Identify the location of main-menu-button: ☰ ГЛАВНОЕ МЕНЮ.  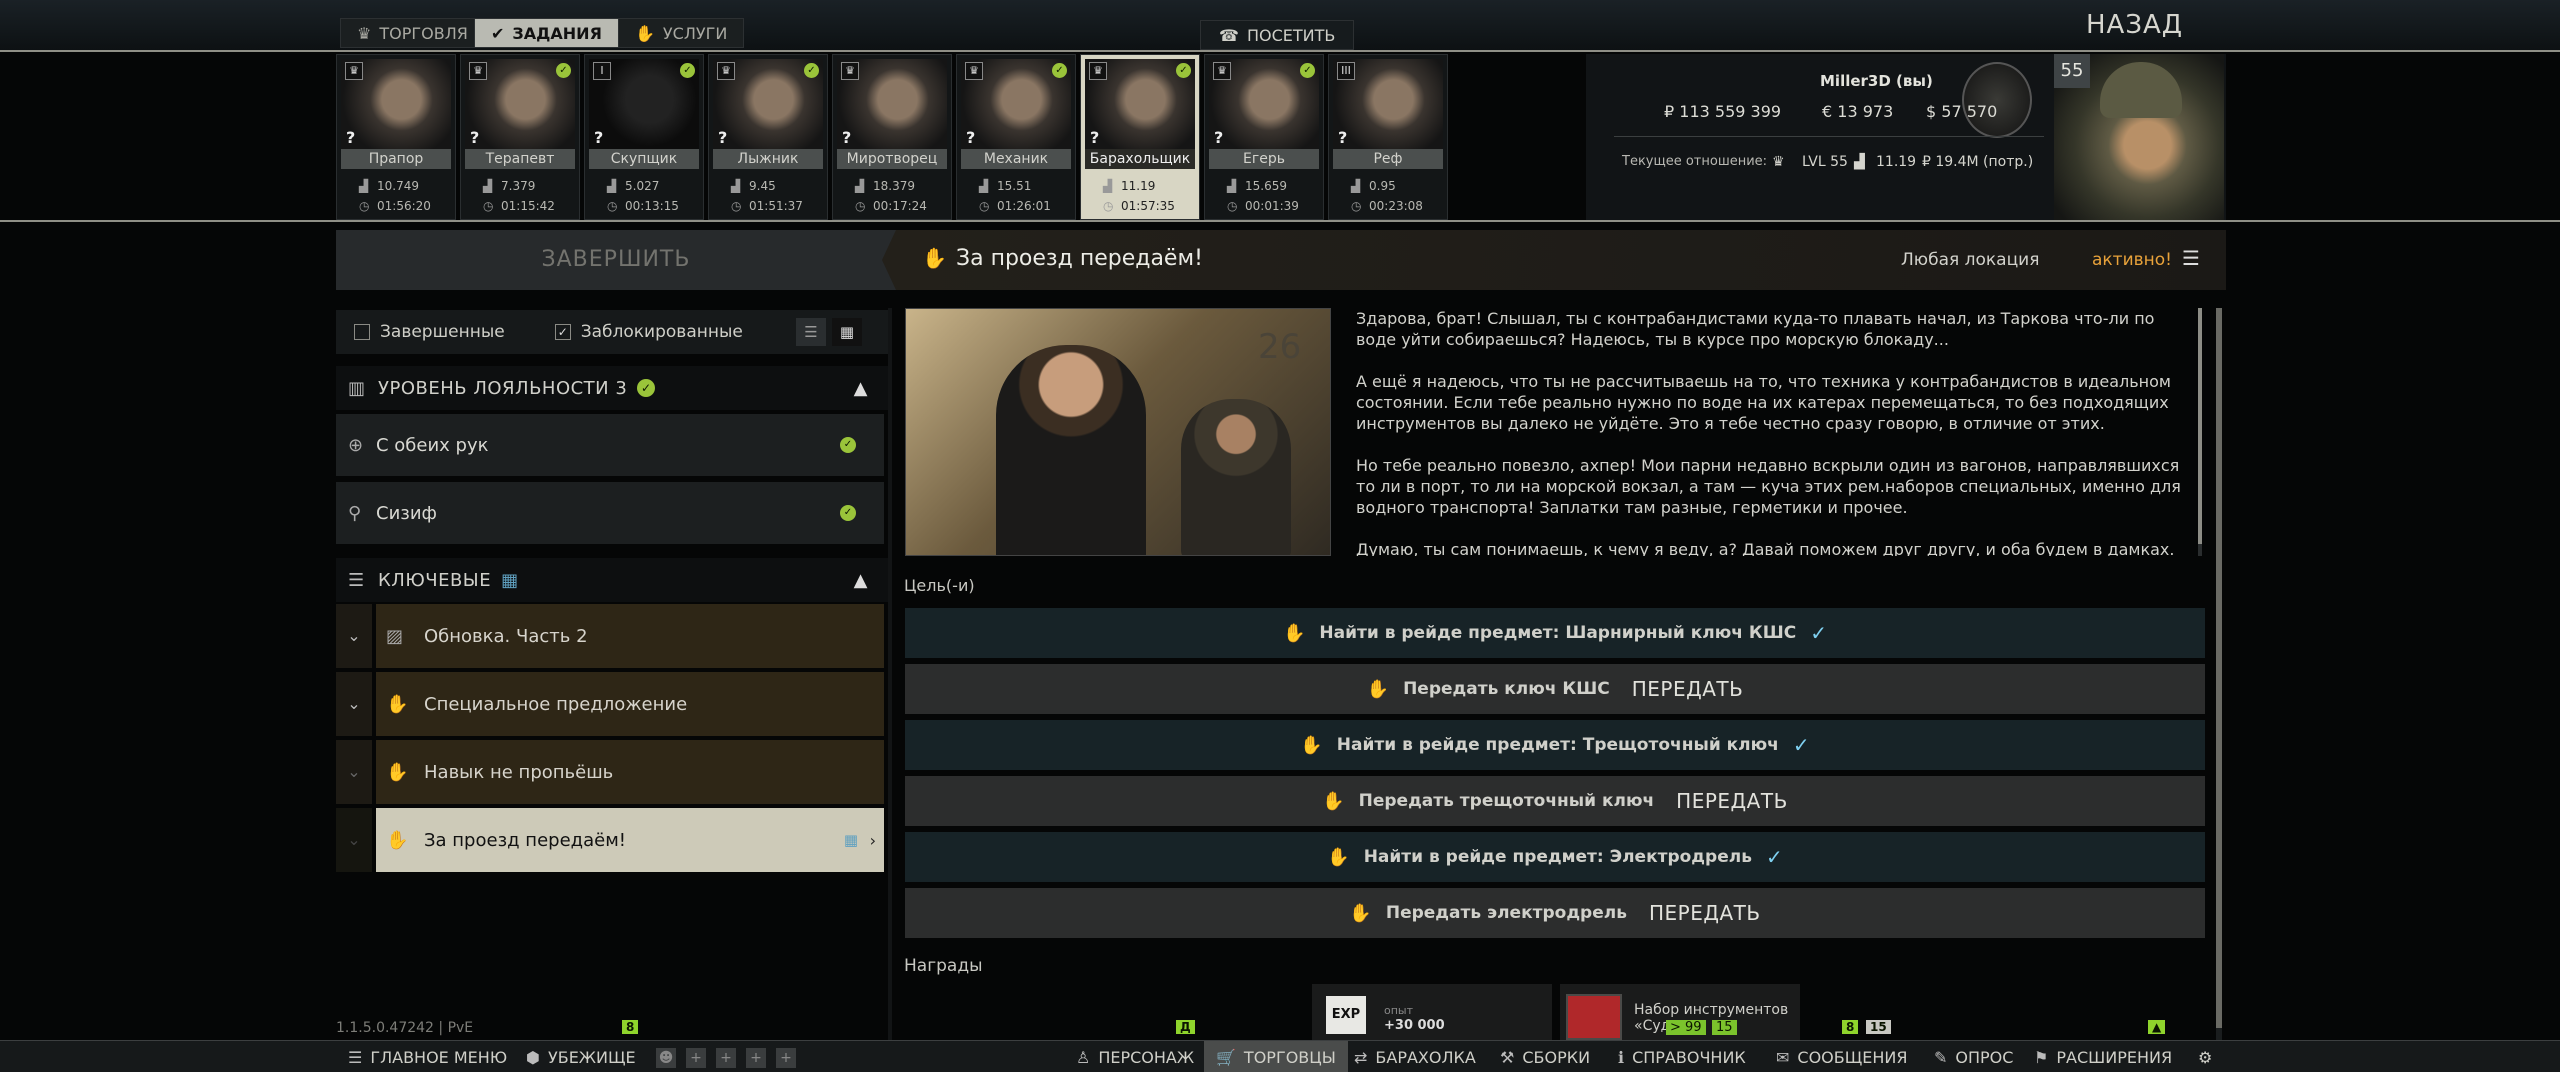
(427, 1056).